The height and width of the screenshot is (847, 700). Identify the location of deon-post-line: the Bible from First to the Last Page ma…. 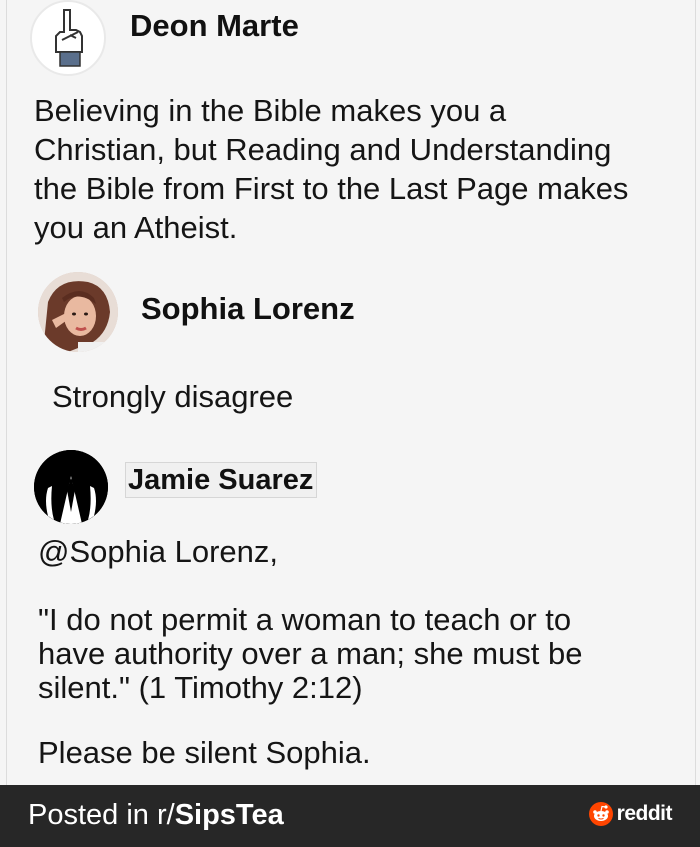
(331, 188).